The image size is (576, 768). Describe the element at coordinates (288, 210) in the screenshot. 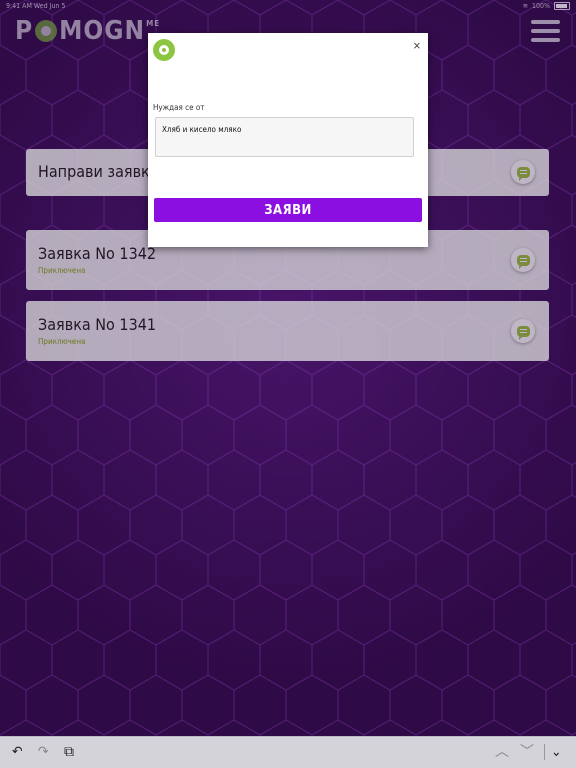

I see `submit-request-button: ЗАЯВИ` at that location.